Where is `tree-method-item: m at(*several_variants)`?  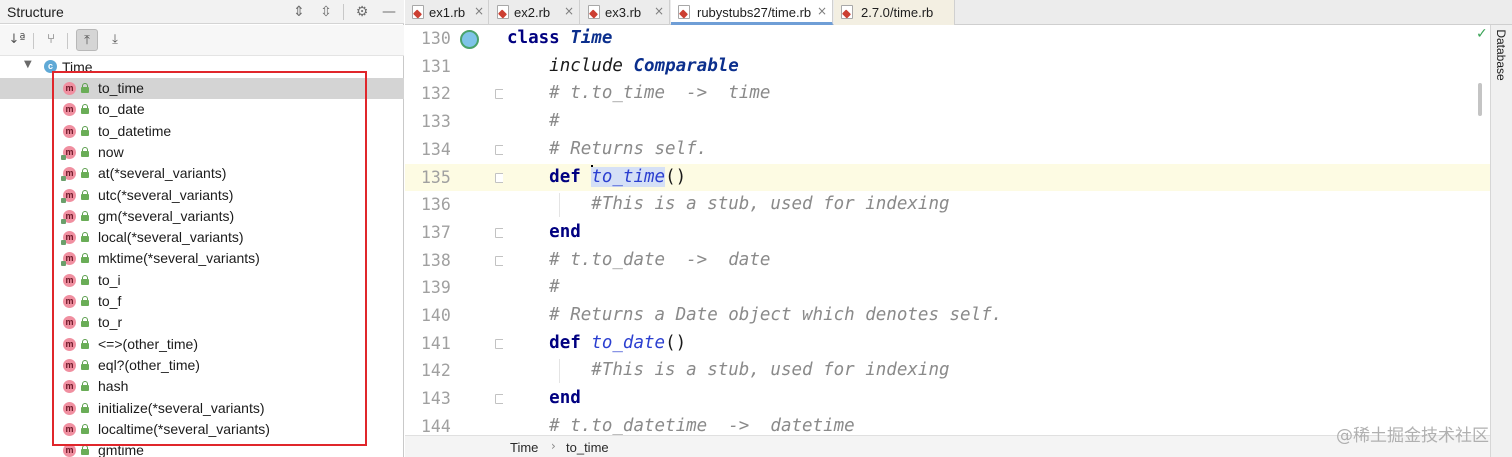
tree-method-item: m at(*several_variants) is located at coordinates (202, 173).